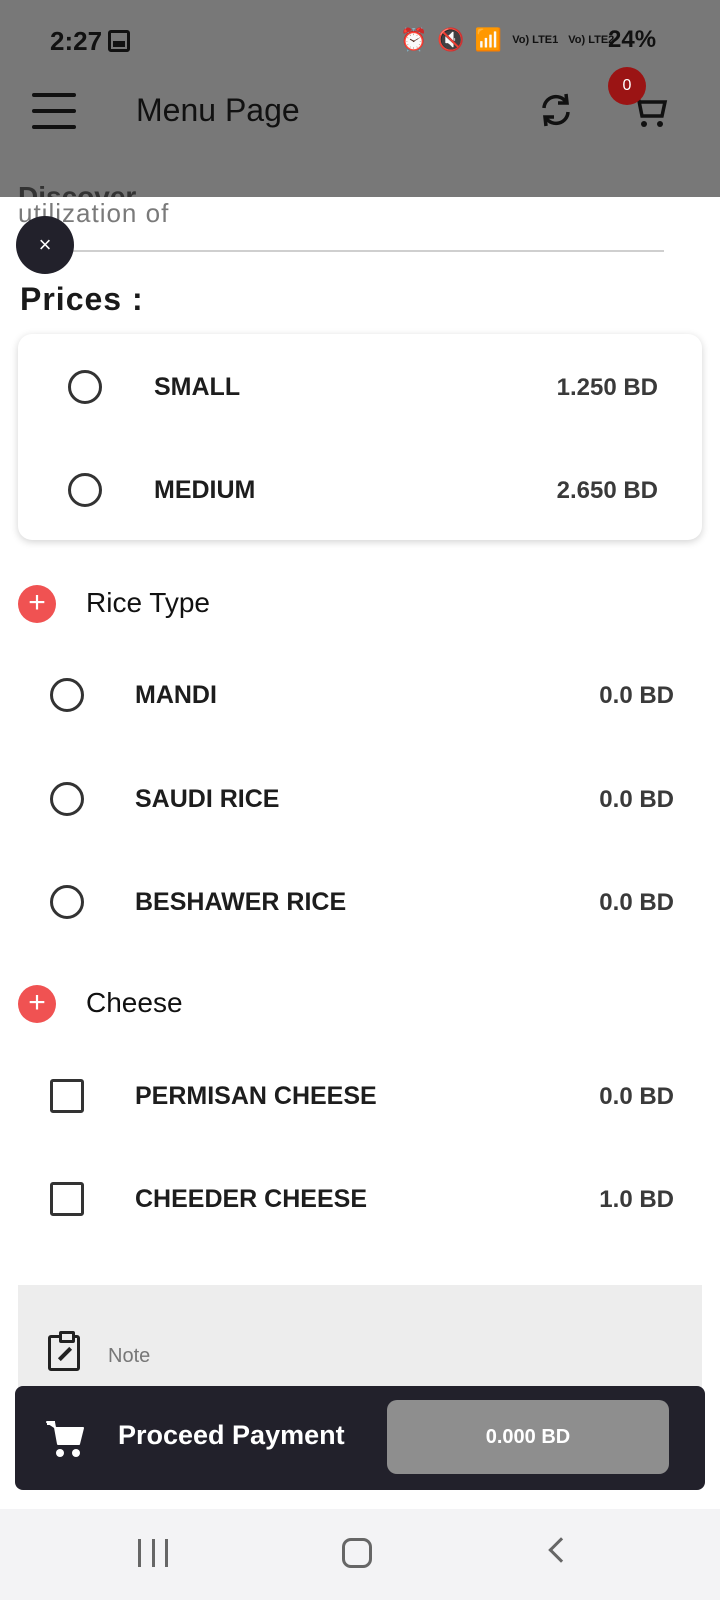 Image resolution: width=720 pixels, height=1600 pixels. Describe the element at coordinates (148, 602) in the screenshot. I see `group-title: Rice Type` at that location.